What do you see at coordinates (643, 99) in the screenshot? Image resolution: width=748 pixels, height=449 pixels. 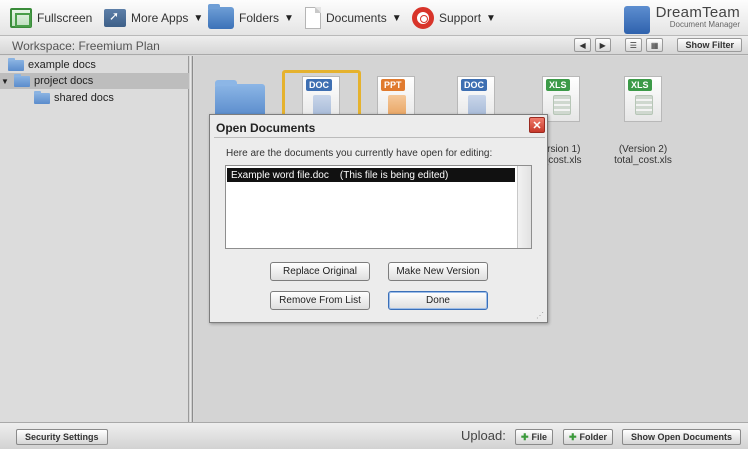 I see `xls-file-icon: XLS` at bounding box center [643, 99].